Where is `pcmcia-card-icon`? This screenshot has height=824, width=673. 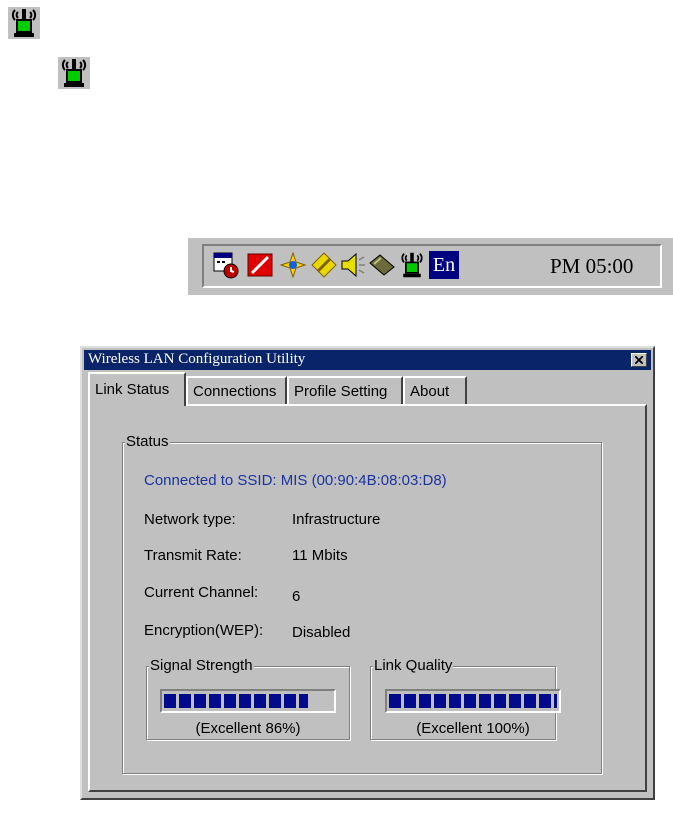 pcmcia-card-icon is located at coordinates (382, 265).